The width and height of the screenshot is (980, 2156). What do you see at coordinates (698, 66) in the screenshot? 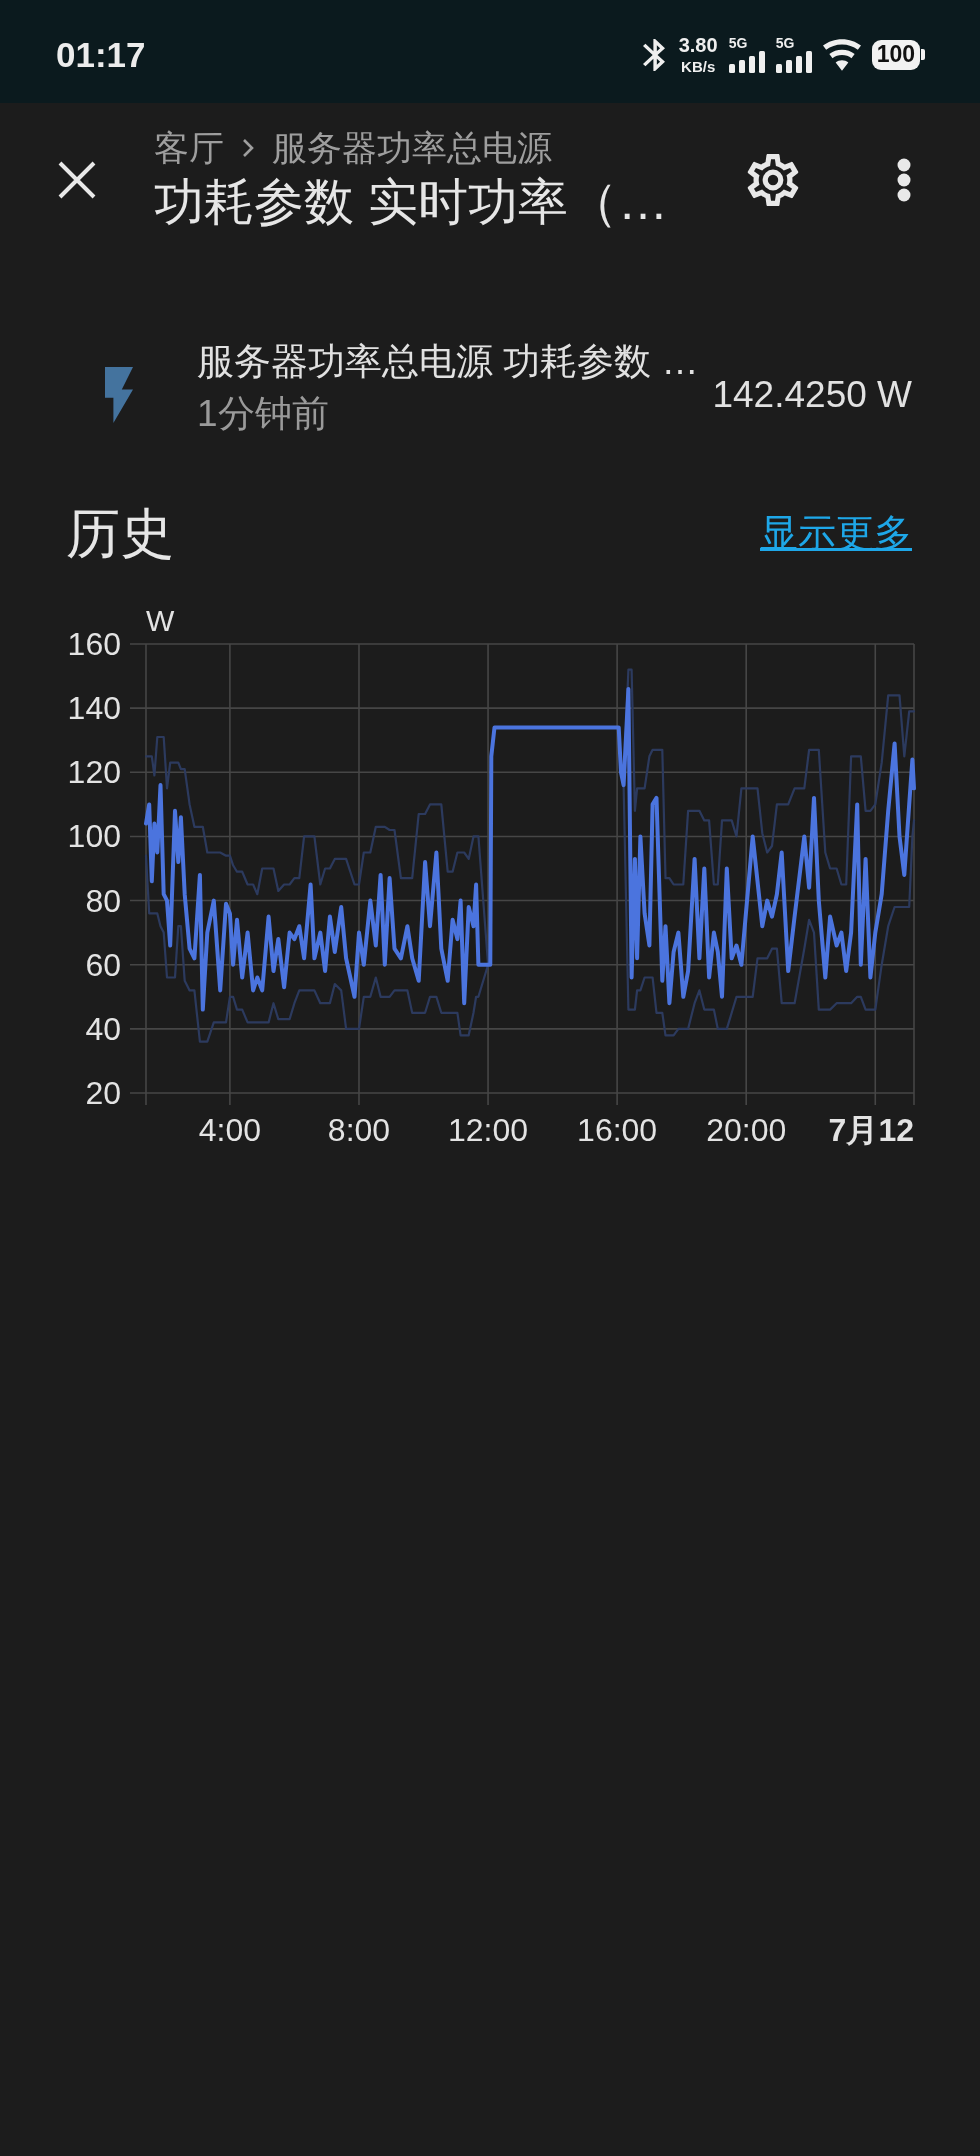
I see `network-speed-unit: KB/s` at bounding box center [698, 66].